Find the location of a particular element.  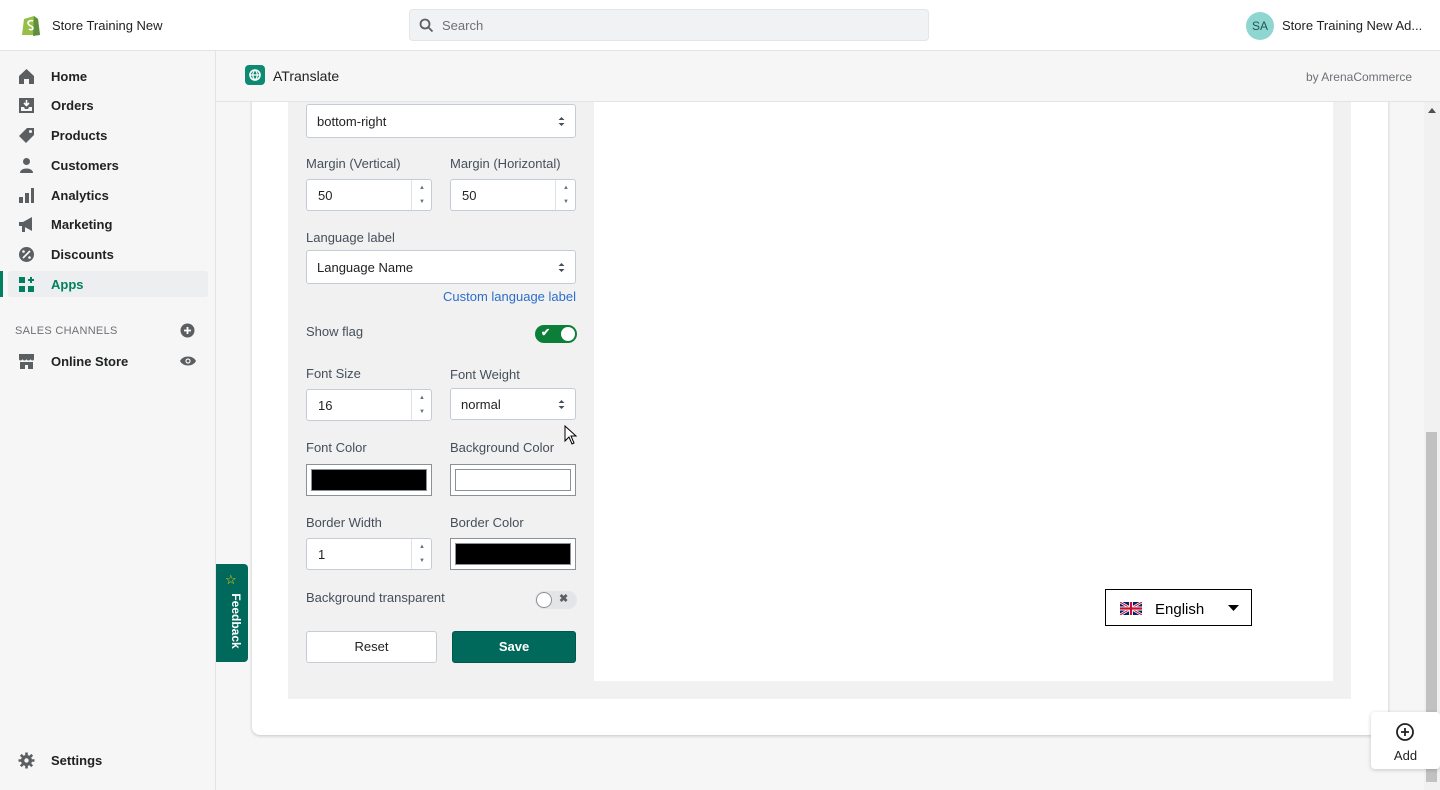

sidebar-item-apps: Apps is located at coordinates (104, 284).